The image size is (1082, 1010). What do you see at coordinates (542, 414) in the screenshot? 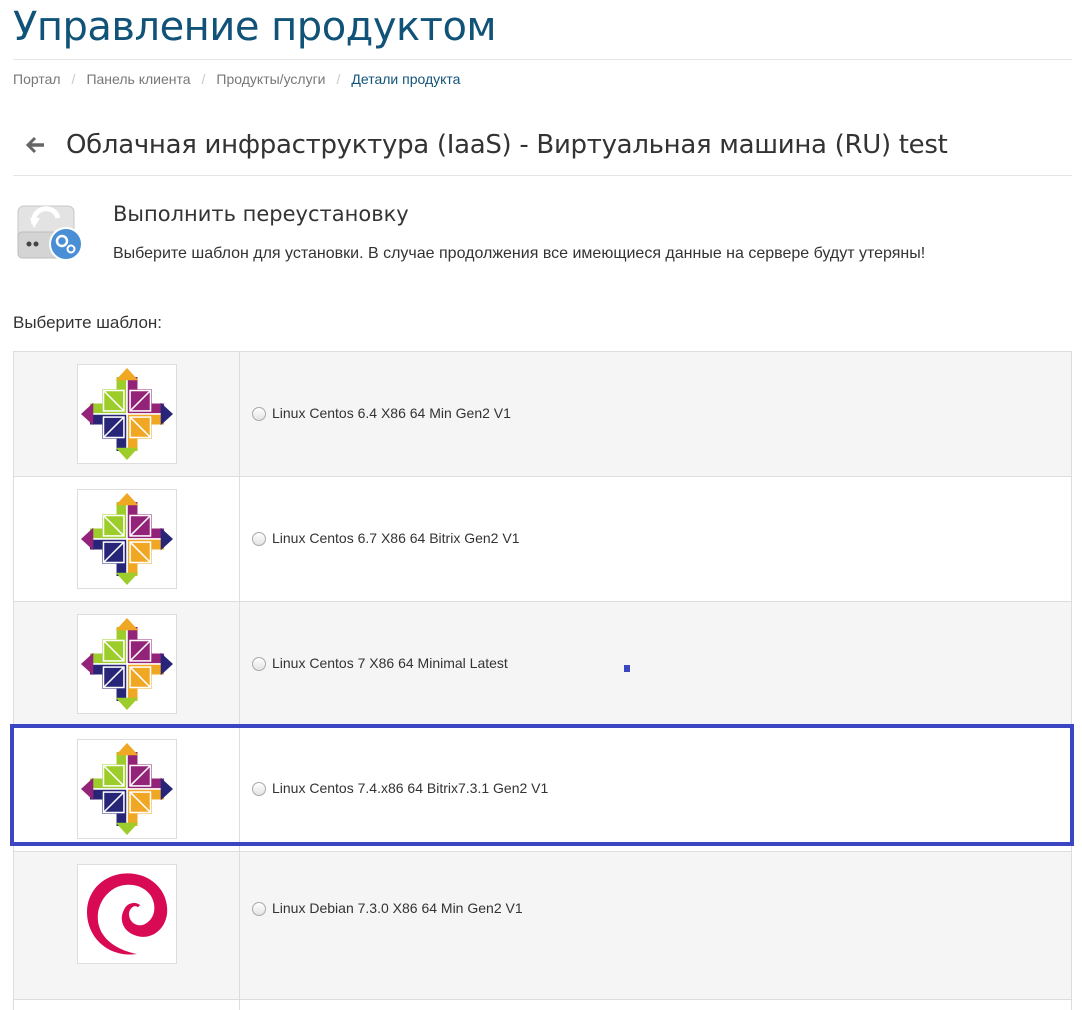
I see `template-row: Linux Centos 6.4 X86 64 Min Gen2 V1` at bounding box center [542, 414].